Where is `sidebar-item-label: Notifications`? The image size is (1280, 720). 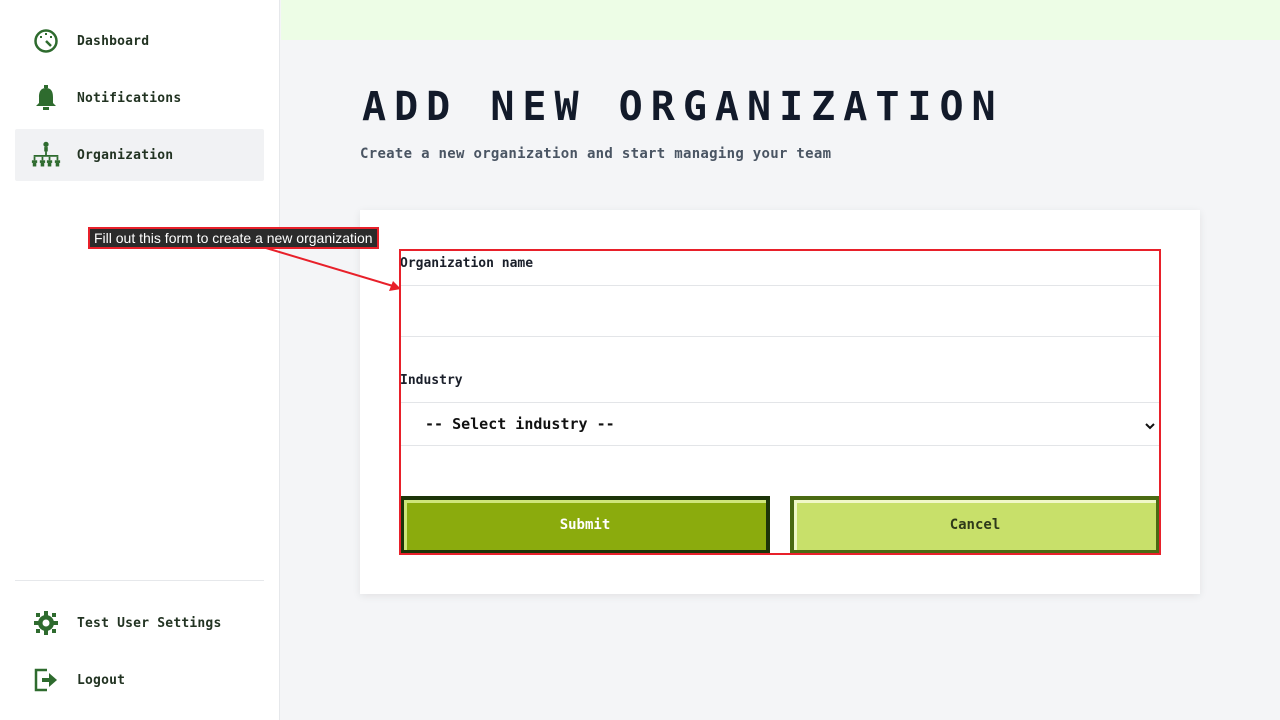 sidebar-item-label: Notifications is located at coordinates (129, 98).